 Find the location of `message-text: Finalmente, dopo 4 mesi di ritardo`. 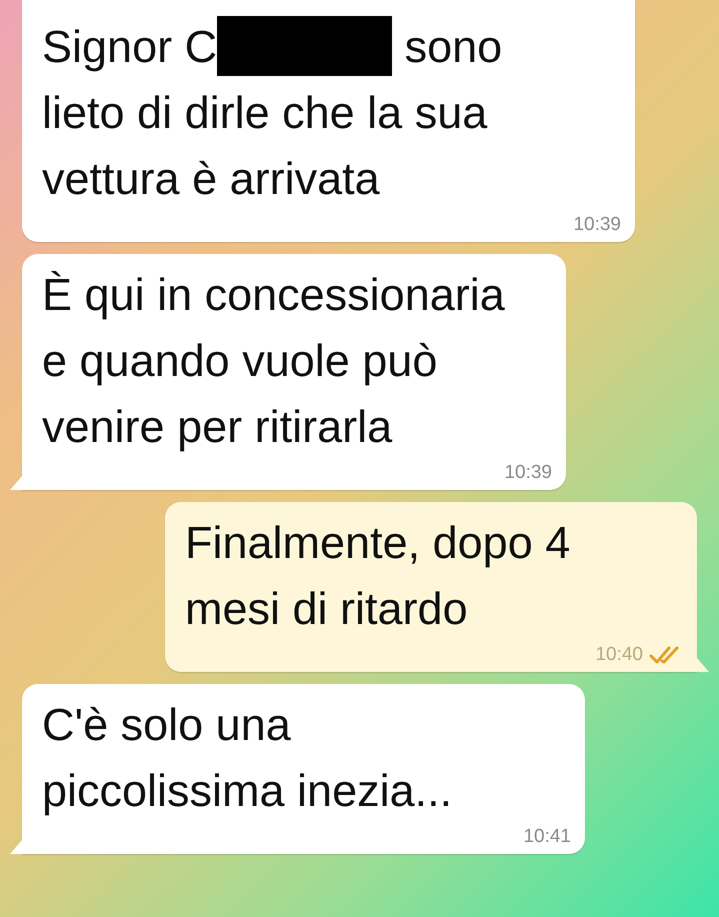

message-text: Finalmente, dopo 4 mesi di ritardo is located at coordinates (378, 576).